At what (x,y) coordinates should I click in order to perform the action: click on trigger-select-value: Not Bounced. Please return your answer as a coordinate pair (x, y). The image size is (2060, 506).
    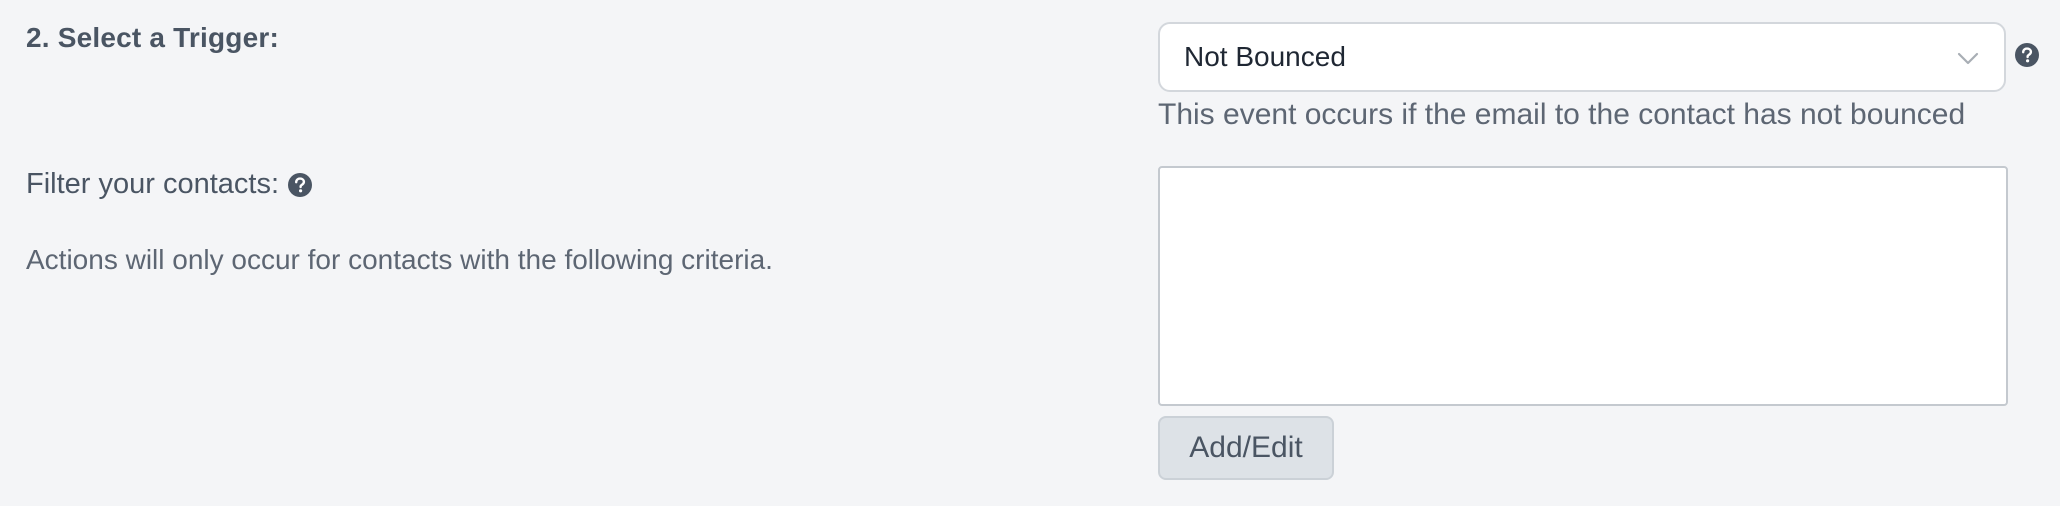
    Looking at the image, I should click on (1265, 56).